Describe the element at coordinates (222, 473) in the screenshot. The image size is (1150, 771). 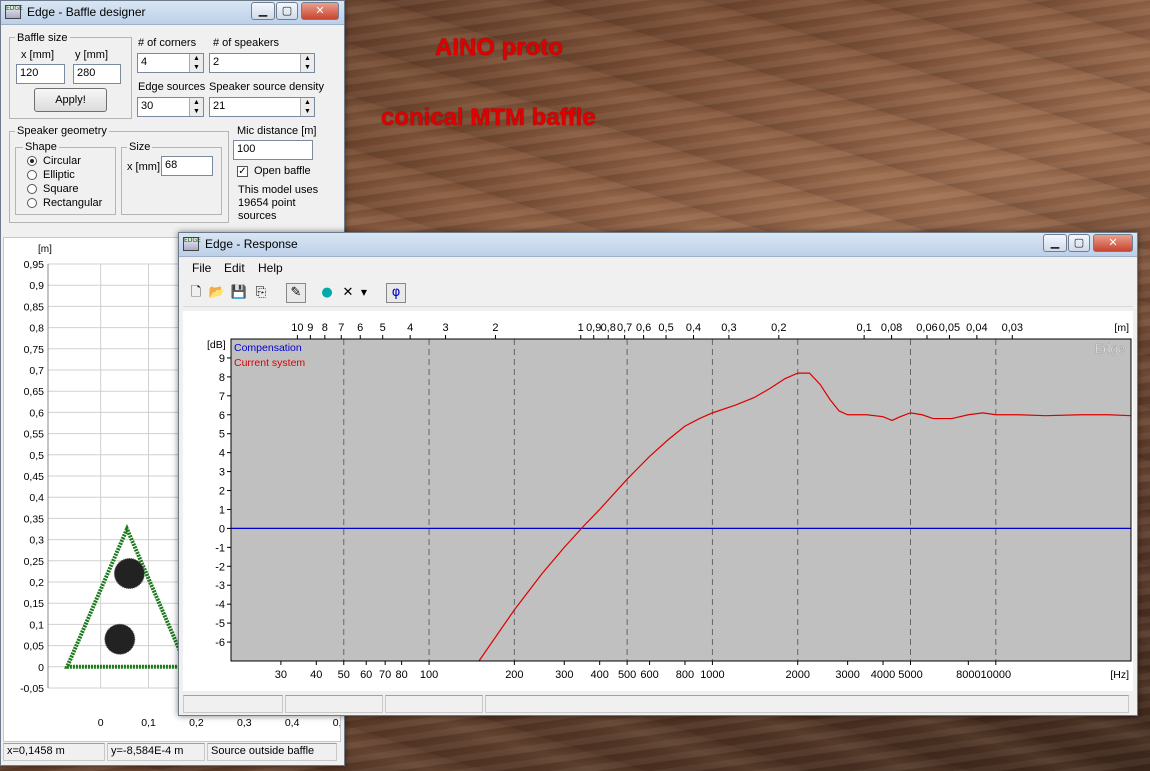
I see `y-tick-label: 3` at that location.